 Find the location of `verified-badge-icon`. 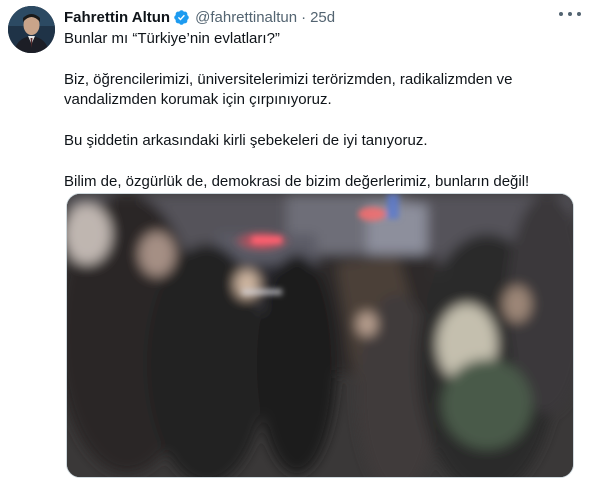

verified-badge-icon is located at coordinates (181, 17).